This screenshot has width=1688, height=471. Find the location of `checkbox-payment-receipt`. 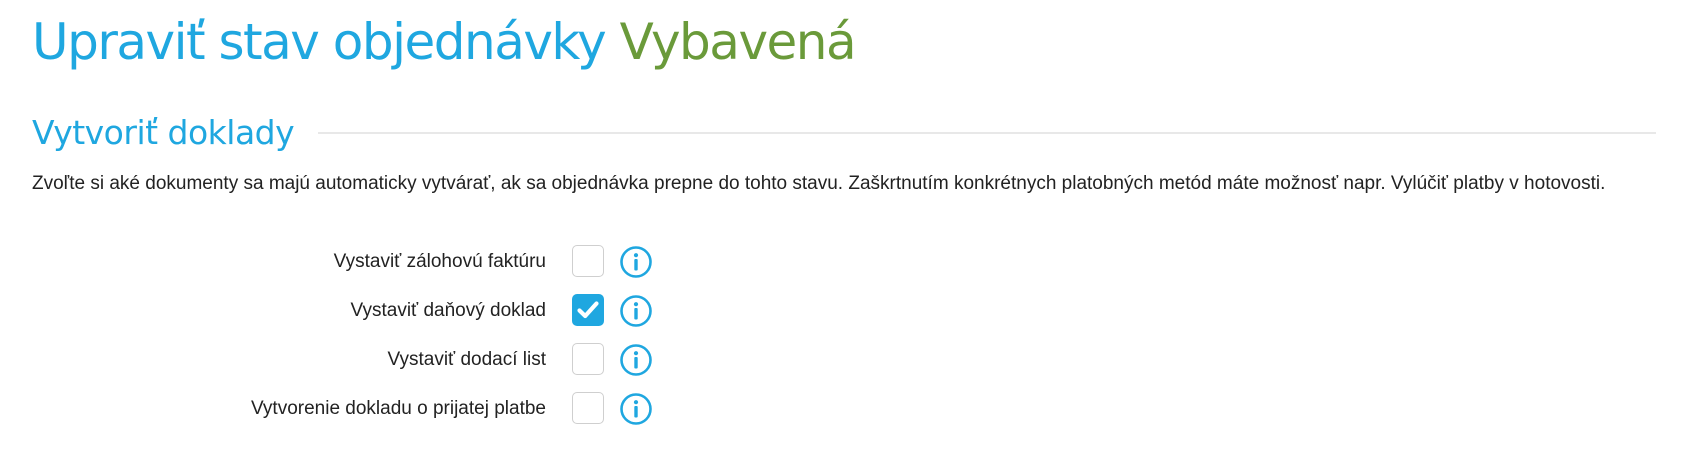

checkbox-payment-receipt is located at coordinates (588, 408).